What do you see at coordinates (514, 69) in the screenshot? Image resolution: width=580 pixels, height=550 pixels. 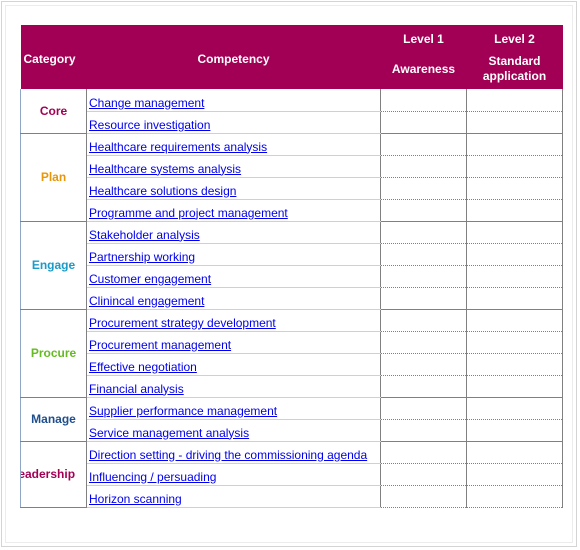 I see `header-level2-name: Standard application` at bounding box center [514, 69].